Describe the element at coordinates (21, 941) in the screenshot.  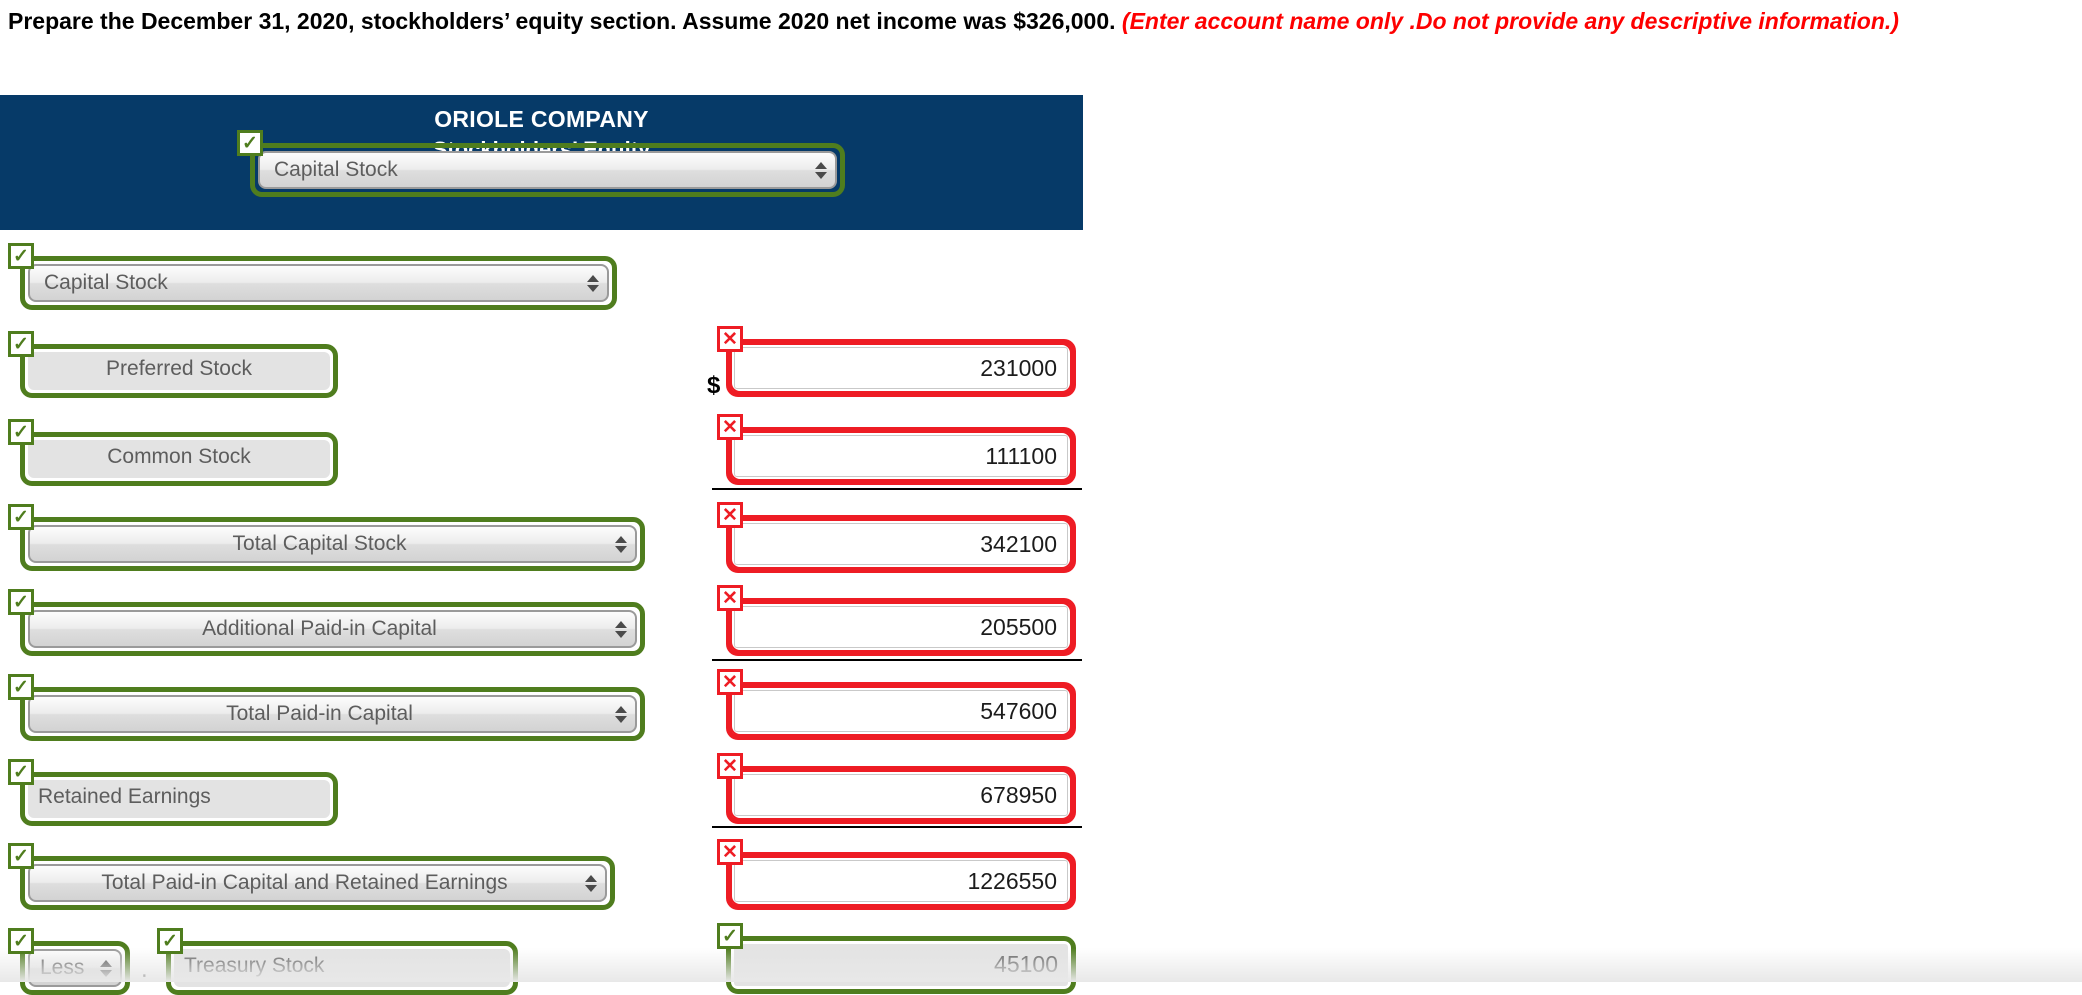
I see `status-badge-correct-row-9-less: ✓` at that location.